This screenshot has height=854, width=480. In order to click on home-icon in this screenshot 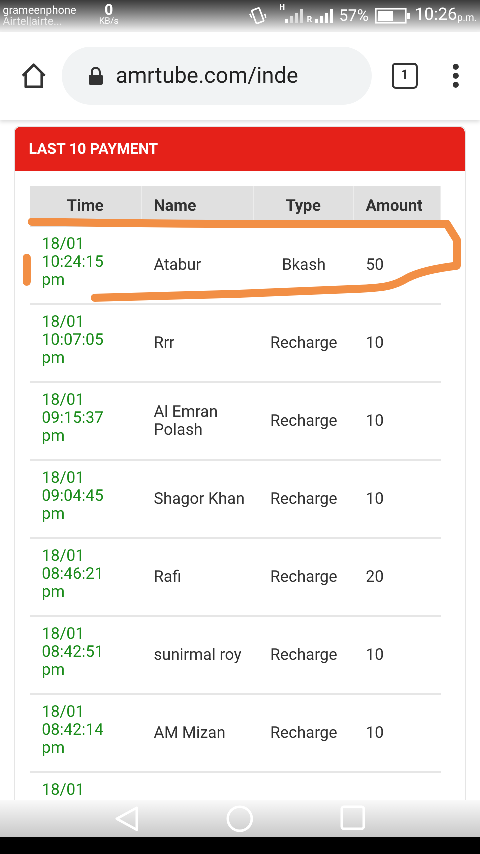, I will do `click(34, 76)`.